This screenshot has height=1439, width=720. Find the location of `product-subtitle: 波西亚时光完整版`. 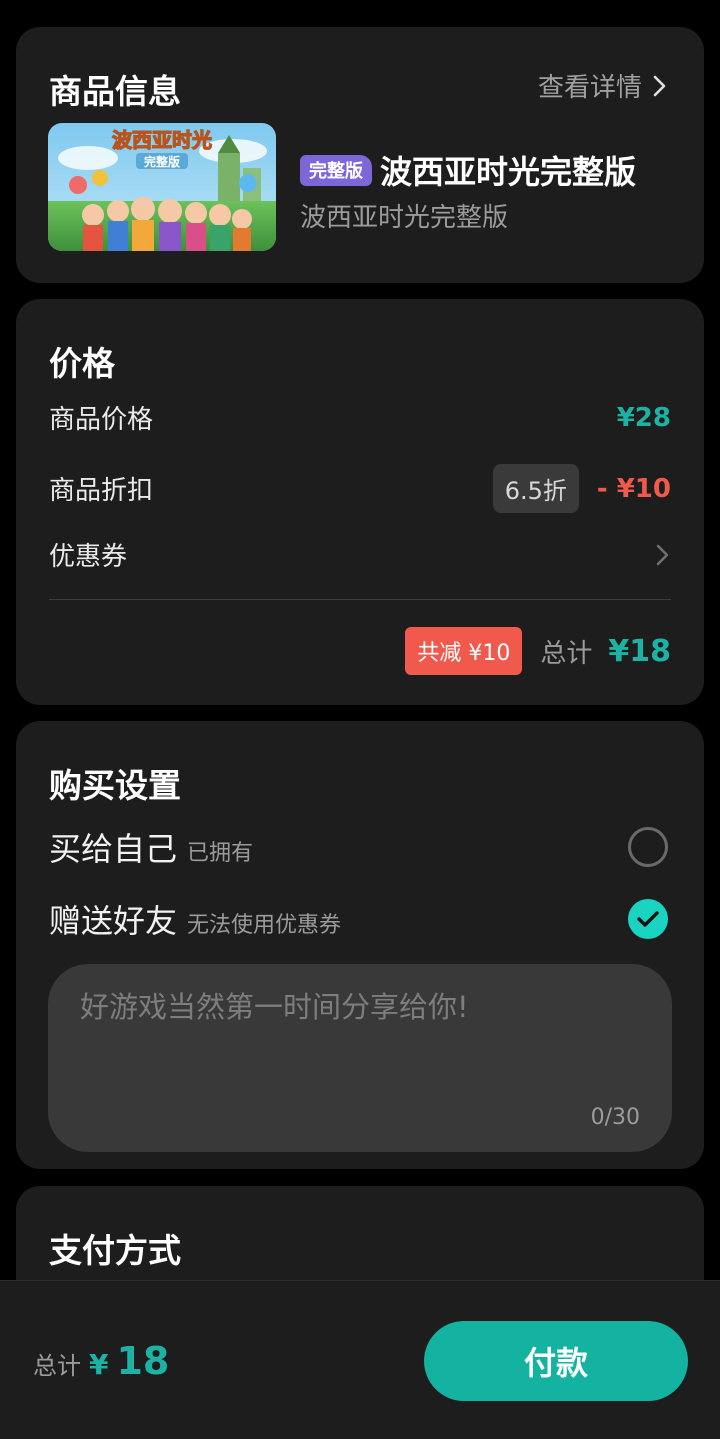

product-subtitle: 波西亚时光完整版 is located at coordinates (404, 218).